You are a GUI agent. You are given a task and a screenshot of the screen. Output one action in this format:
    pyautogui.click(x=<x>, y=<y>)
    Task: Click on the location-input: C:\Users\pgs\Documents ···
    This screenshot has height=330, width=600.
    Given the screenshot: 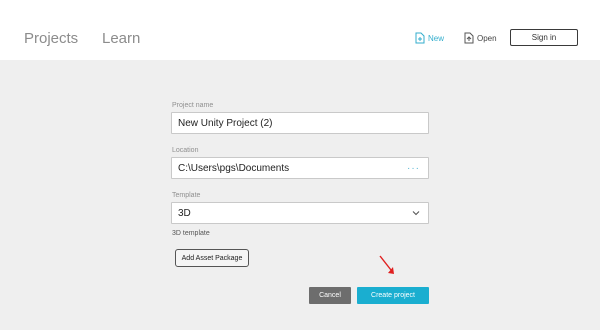 What is the action you would take?
    pyautogui.click(x=300, y=168)
    